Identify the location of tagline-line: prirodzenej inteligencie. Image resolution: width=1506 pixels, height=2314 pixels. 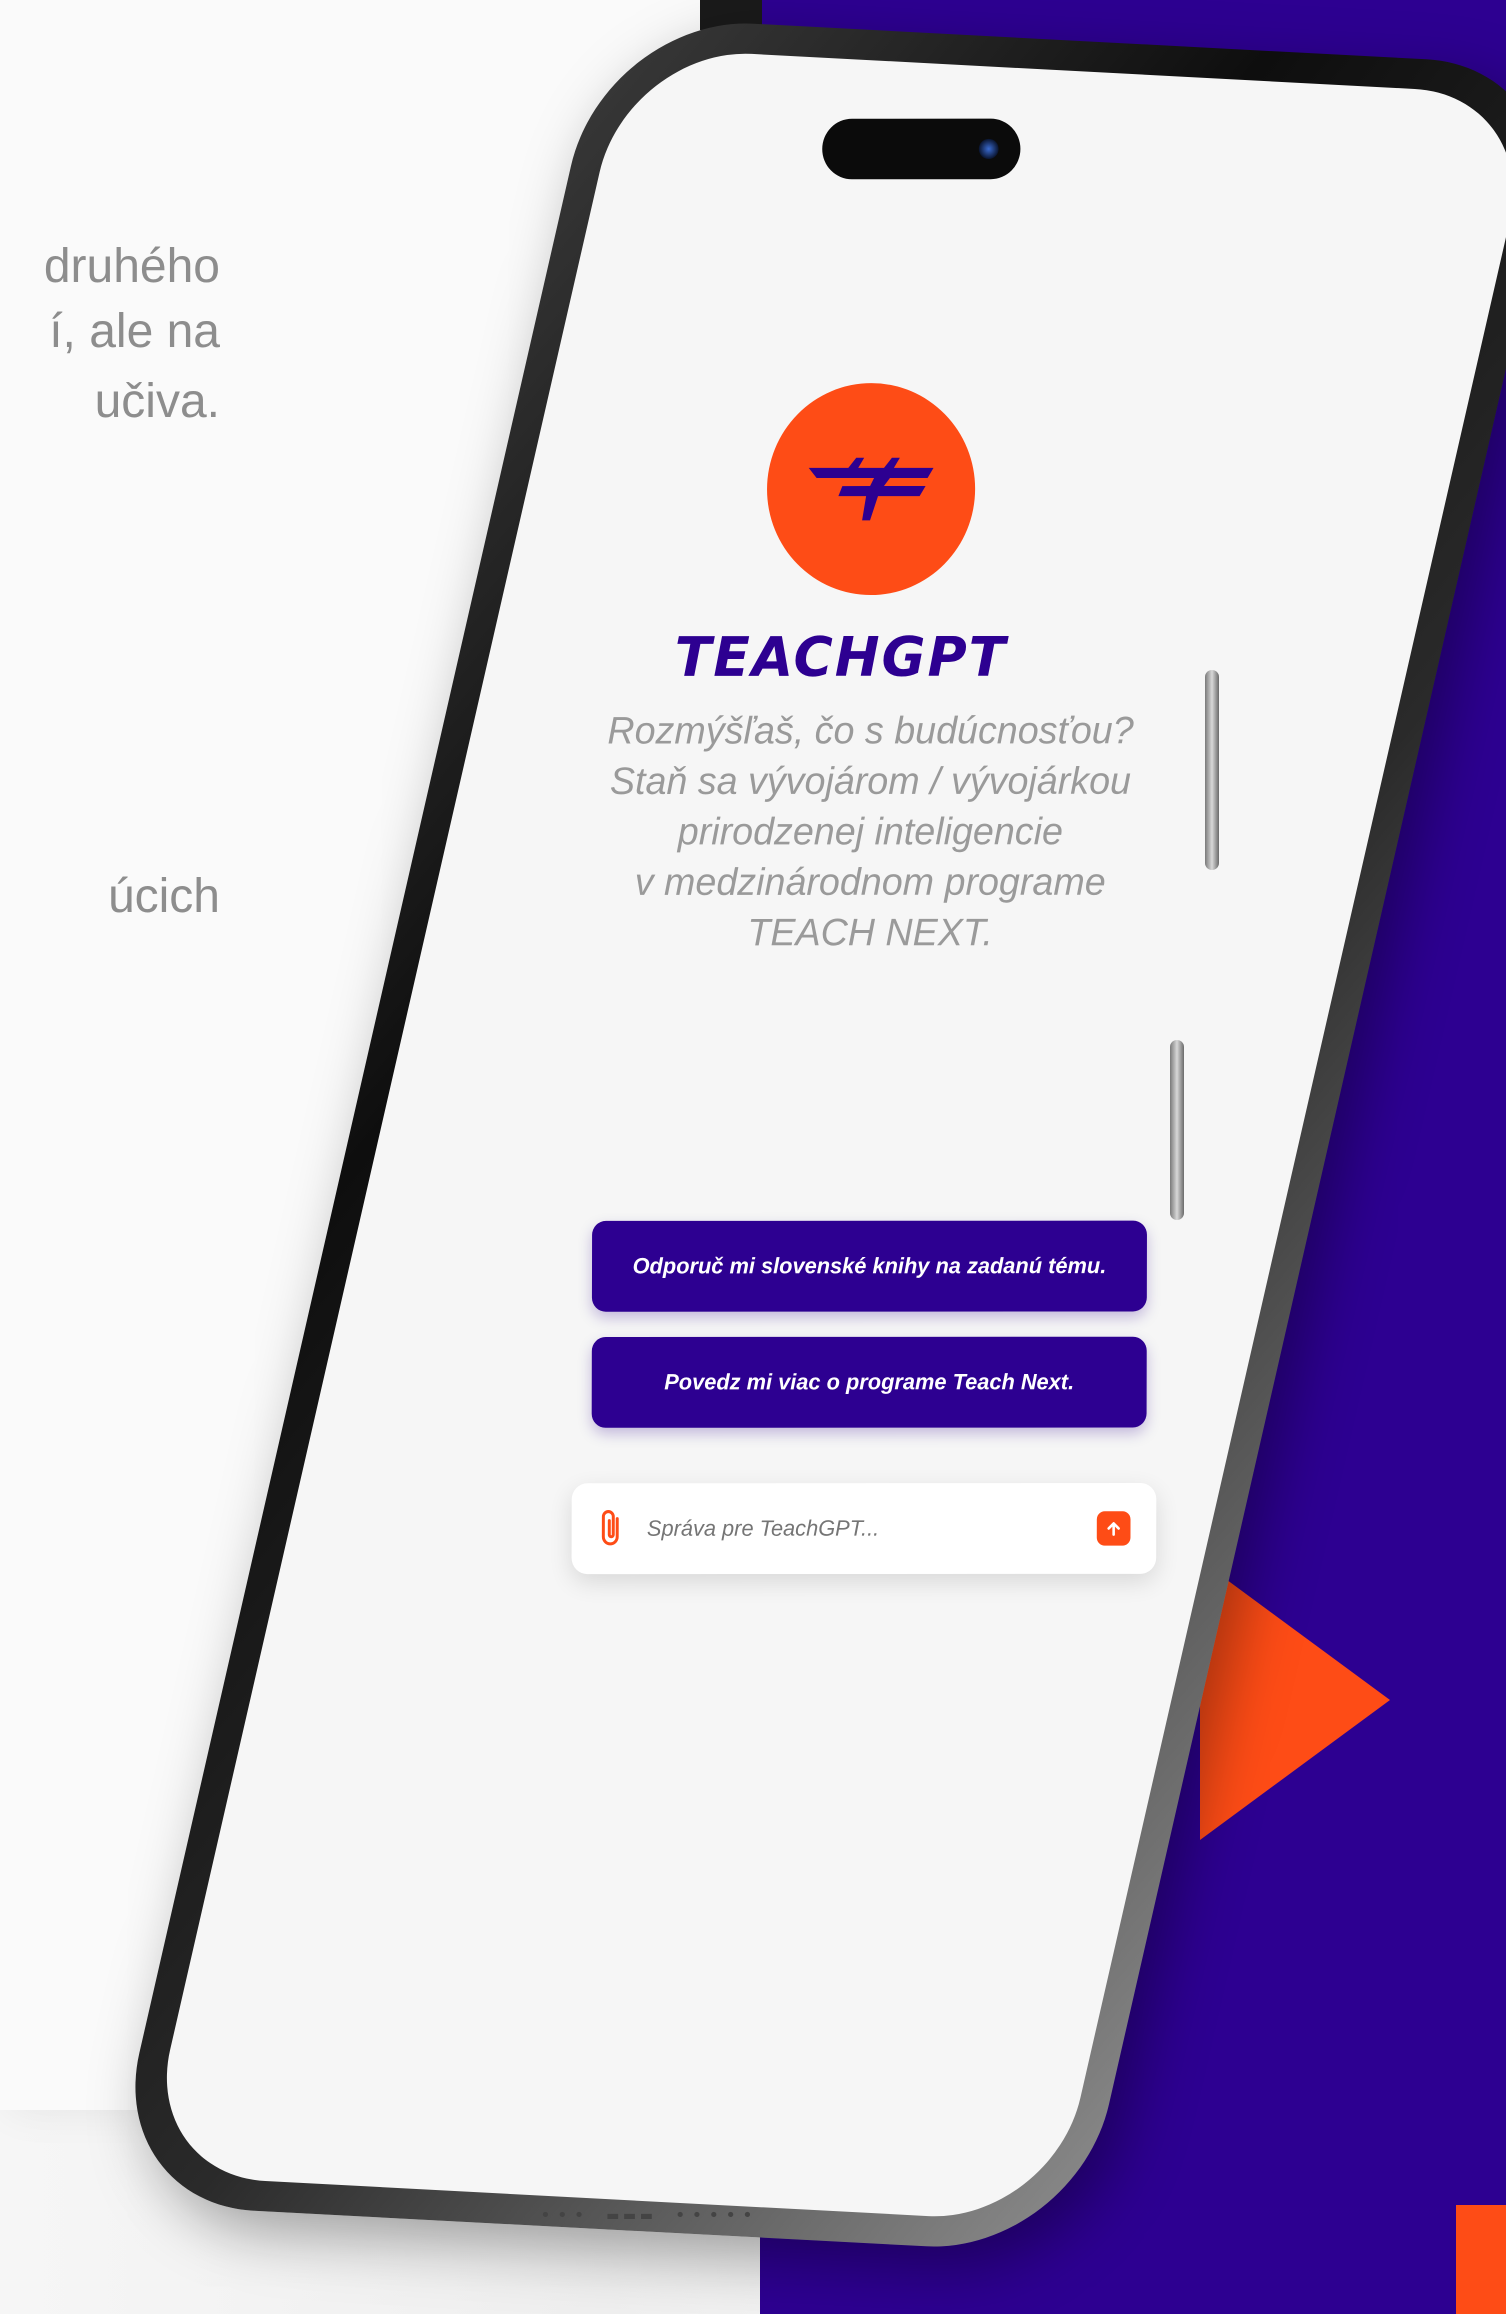
(870, 832).